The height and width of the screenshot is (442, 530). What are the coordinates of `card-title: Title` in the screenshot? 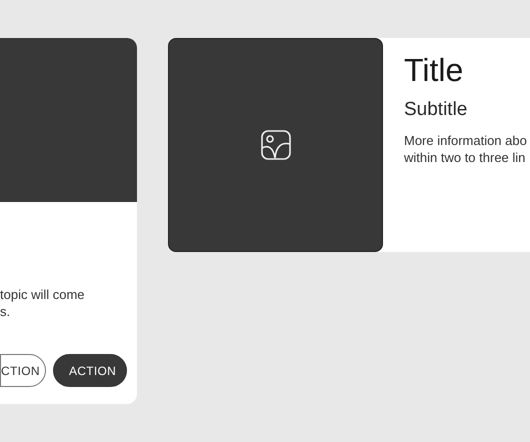 It's located at (434, 70).